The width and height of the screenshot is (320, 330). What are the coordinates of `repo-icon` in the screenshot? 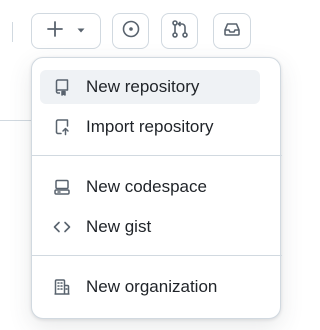 It's located at (62, 87).